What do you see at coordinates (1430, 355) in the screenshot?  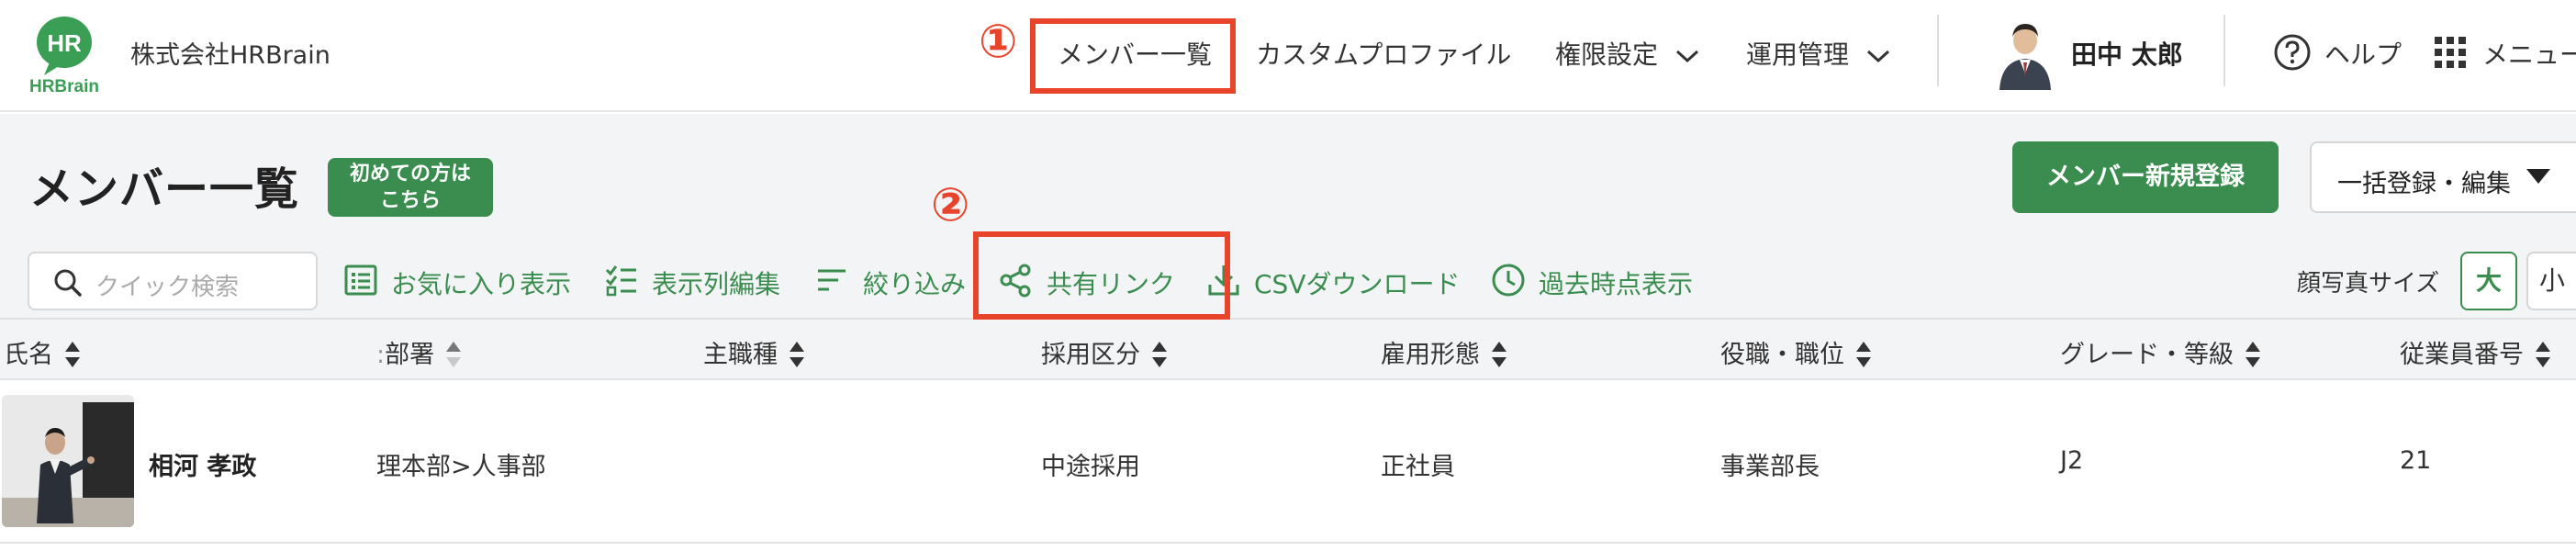 I see `column-employment-type-label: 雇用形態` at bounding box center [1430, 355].